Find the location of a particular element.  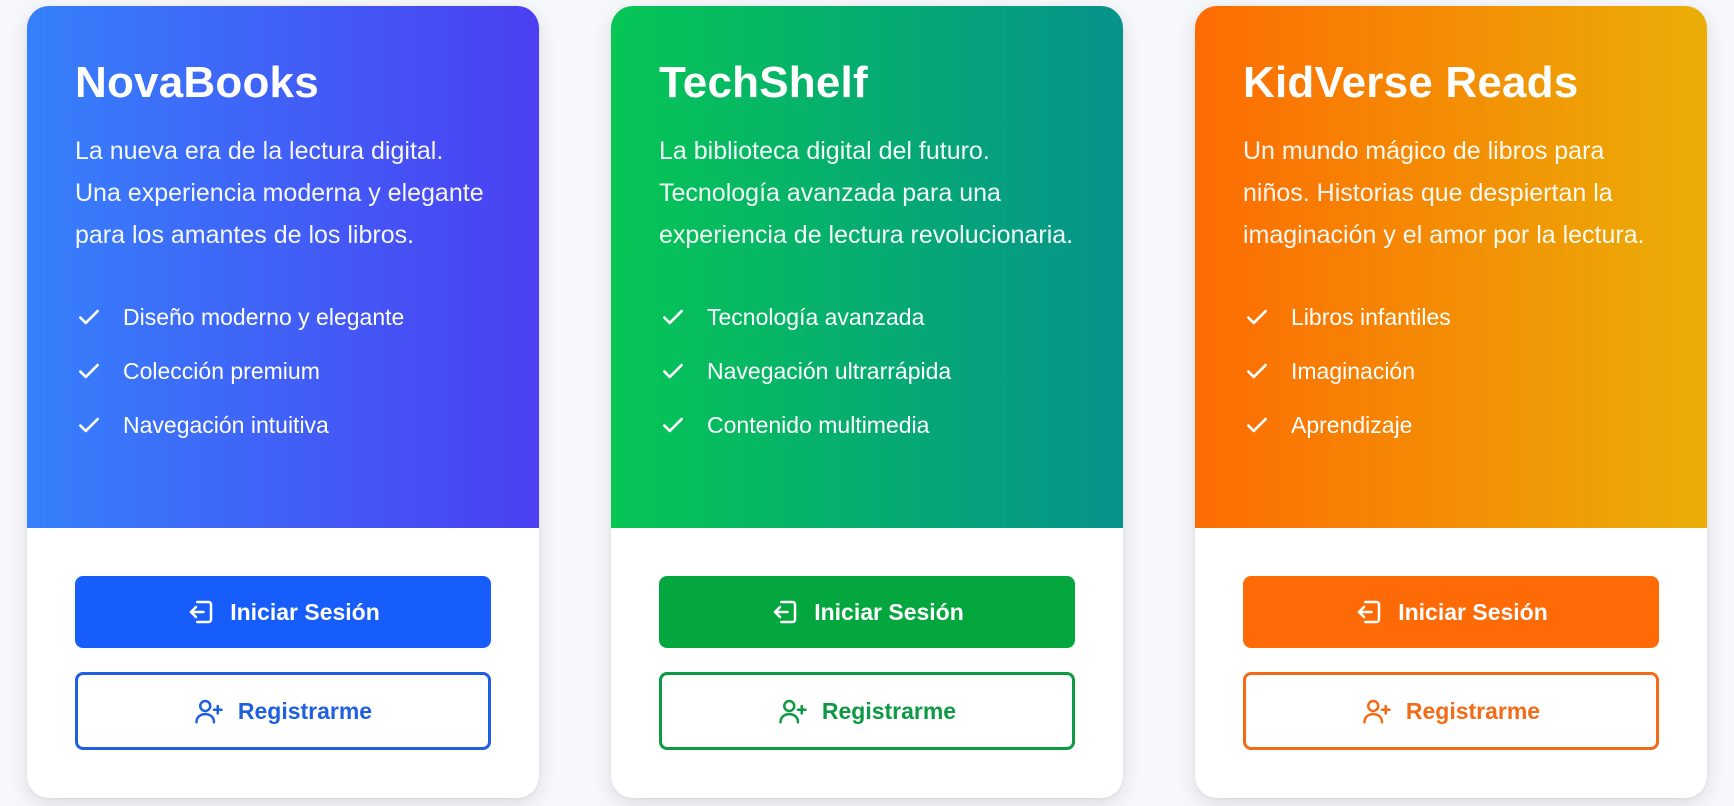

feature-label: Aprendizaje is located at coordinates (1352, 424).